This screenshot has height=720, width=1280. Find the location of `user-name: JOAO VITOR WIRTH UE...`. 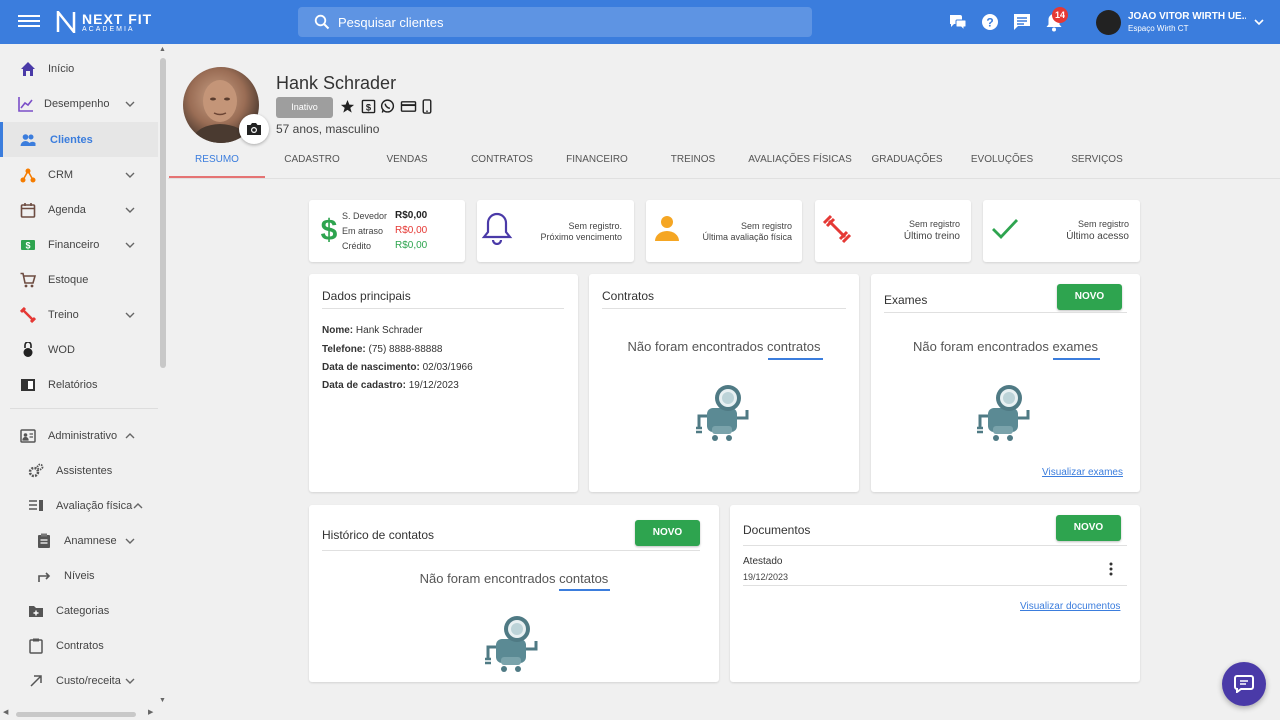

user-name: JOAO VITOR WIRTH UE... is located at coordinates (1187, 16).